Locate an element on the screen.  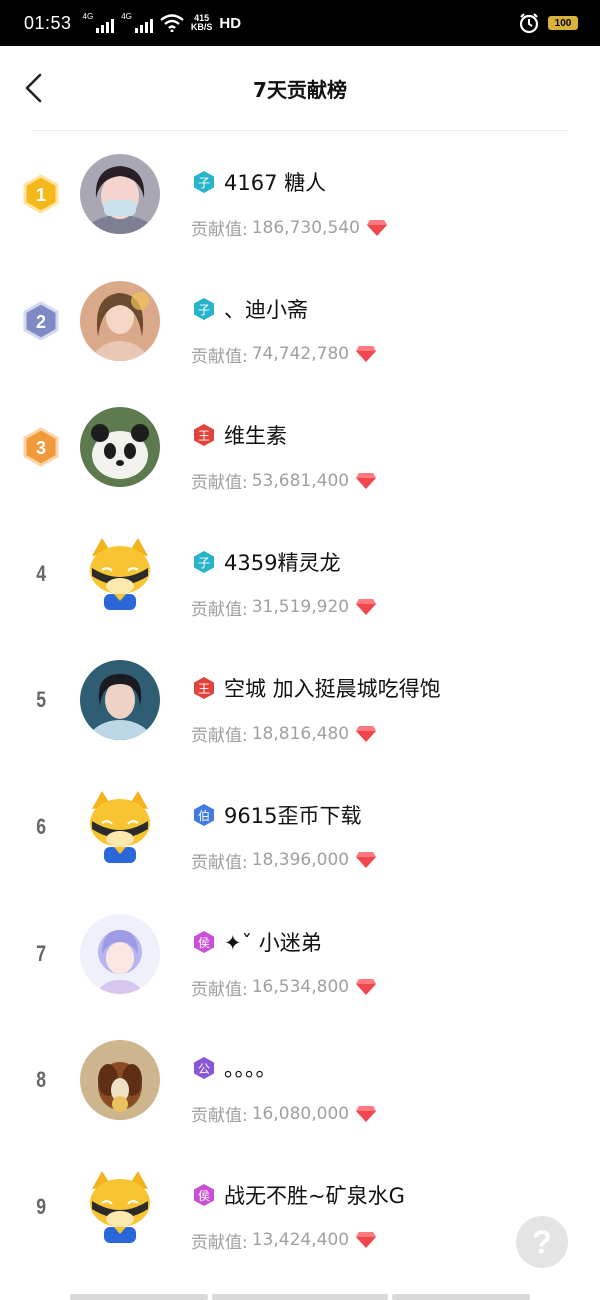
network-speed: 415 KB/S is located at coordinates (202, 23).